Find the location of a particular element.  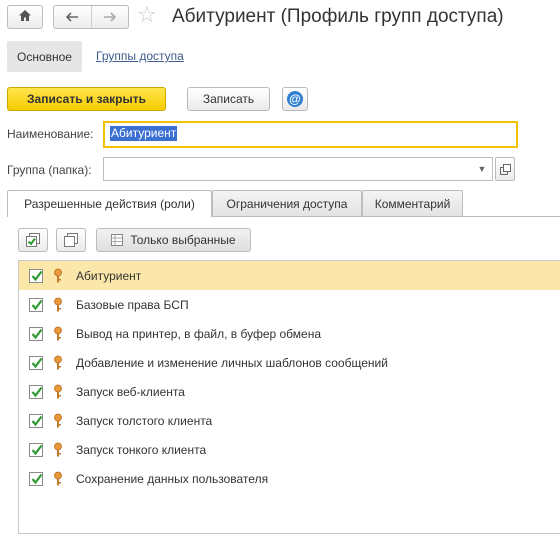

list-item: Базовые права БСП is located at coordinates (289, 304).